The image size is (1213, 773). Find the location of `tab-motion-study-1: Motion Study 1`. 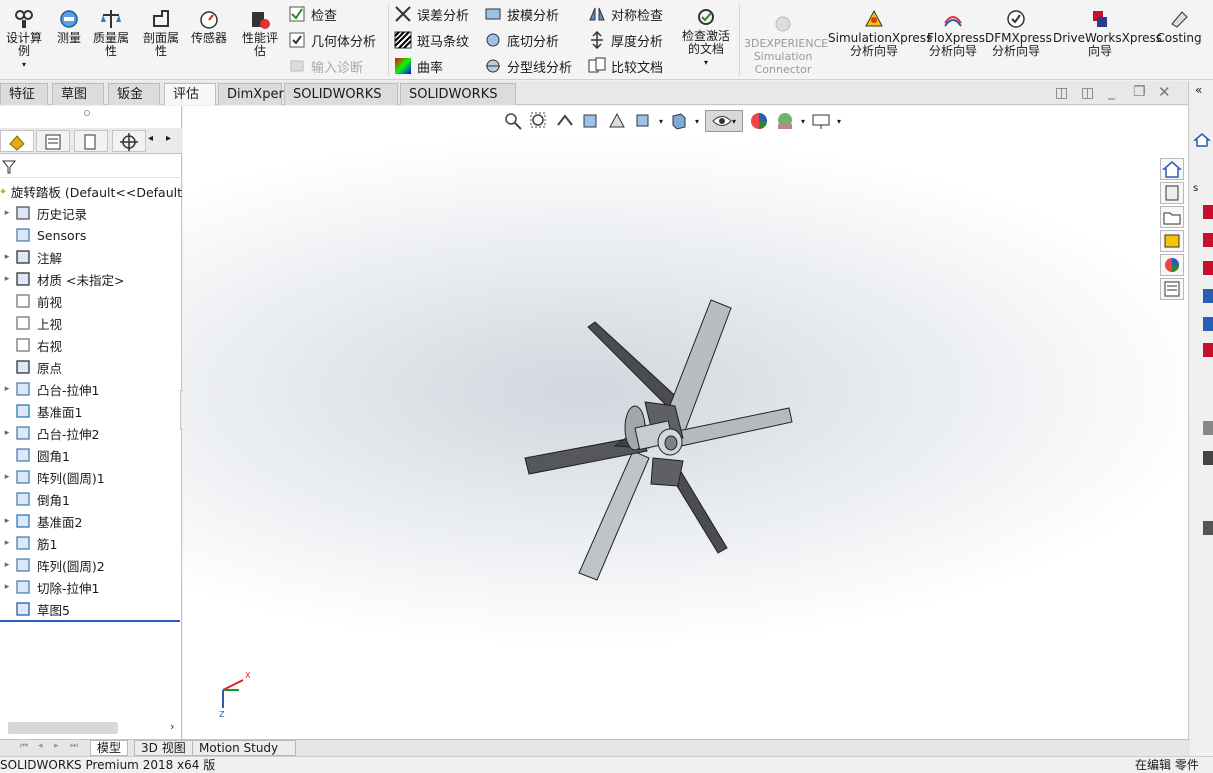

tab-motion-study-1: Motion Study 1 is located at coordinates (244, 755).